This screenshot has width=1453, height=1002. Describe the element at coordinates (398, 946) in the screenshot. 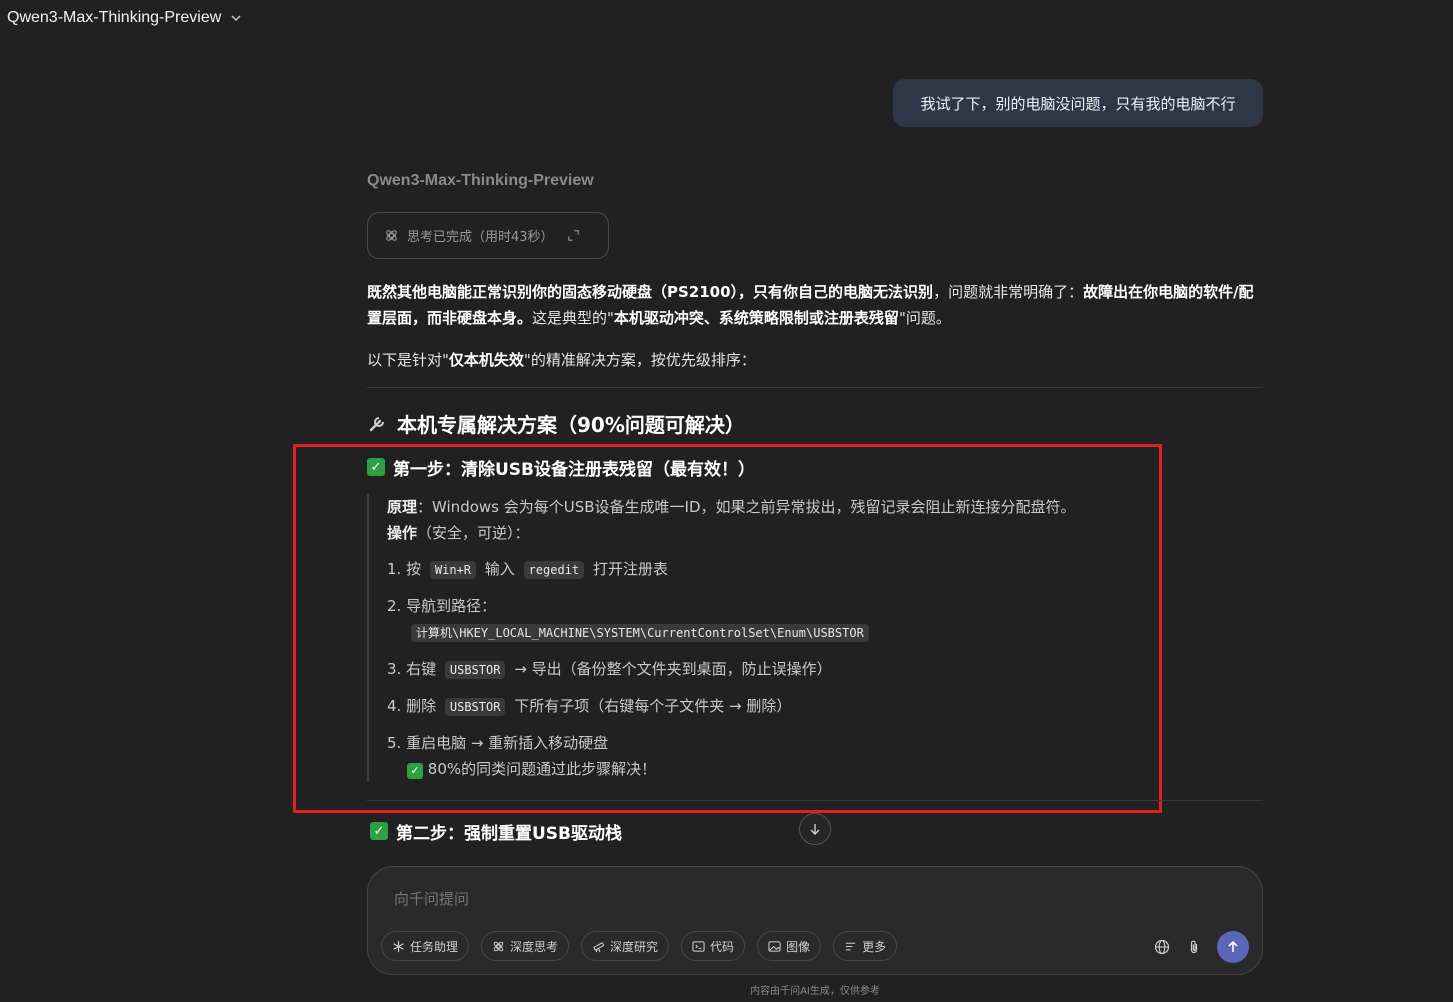

I see `asterisk-icon` at that location.